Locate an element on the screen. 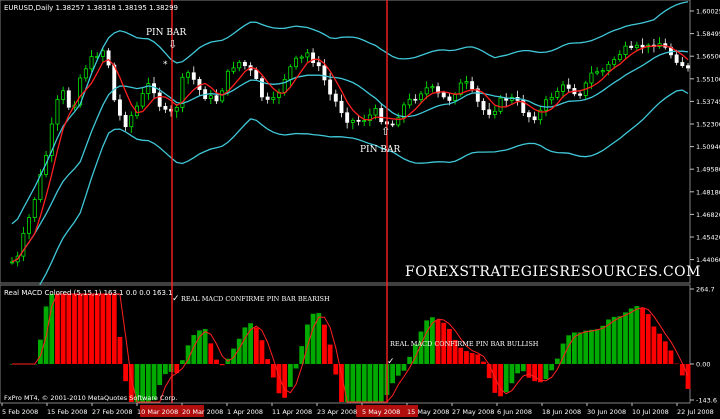 The width and height of the screenshot is (720, 419). time-tick-label: 18 Jun 2008 is located at coordinates (561, 412).